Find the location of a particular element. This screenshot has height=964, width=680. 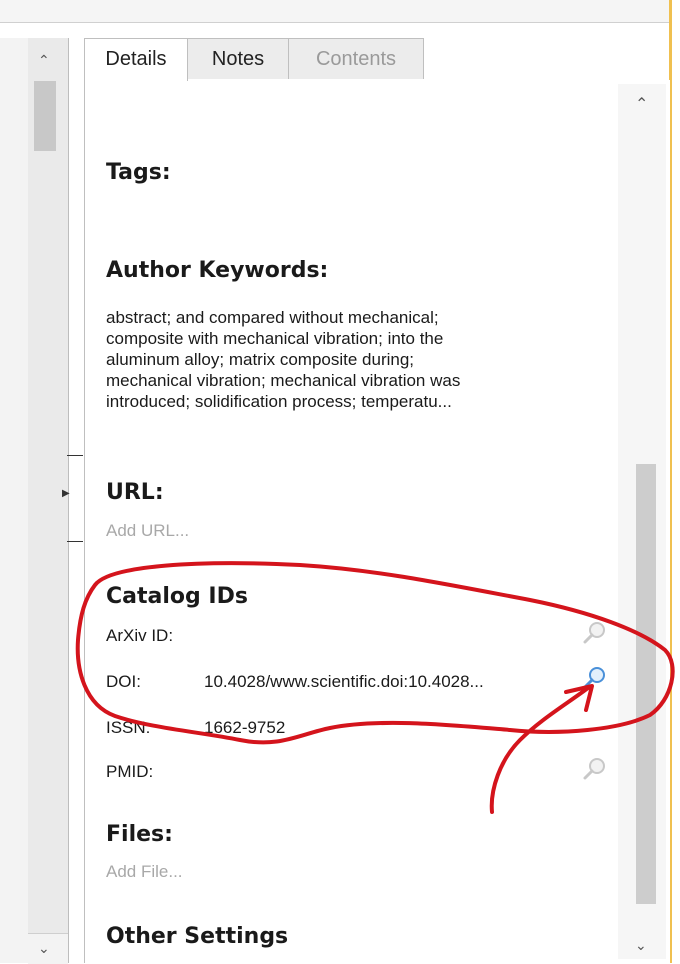

details-scrollbar: ⌃ ⌄ is located at coordinates (642, 521).